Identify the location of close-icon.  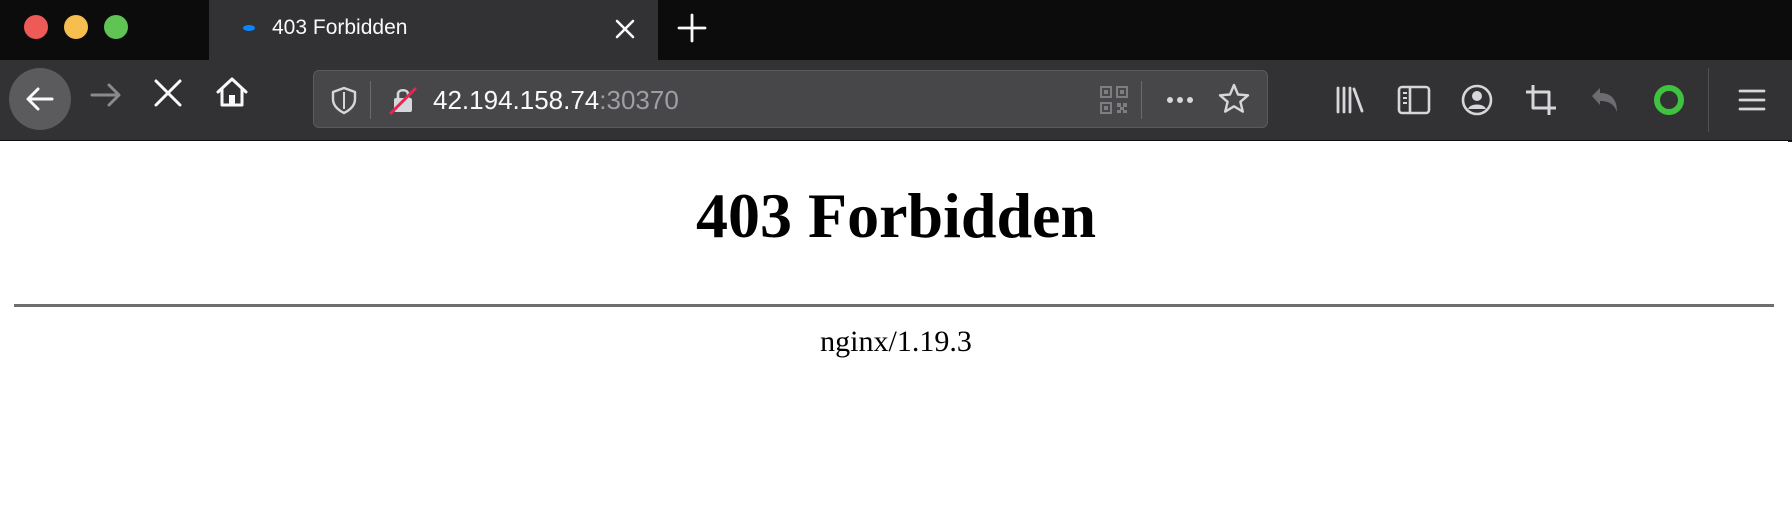
(625, 29).